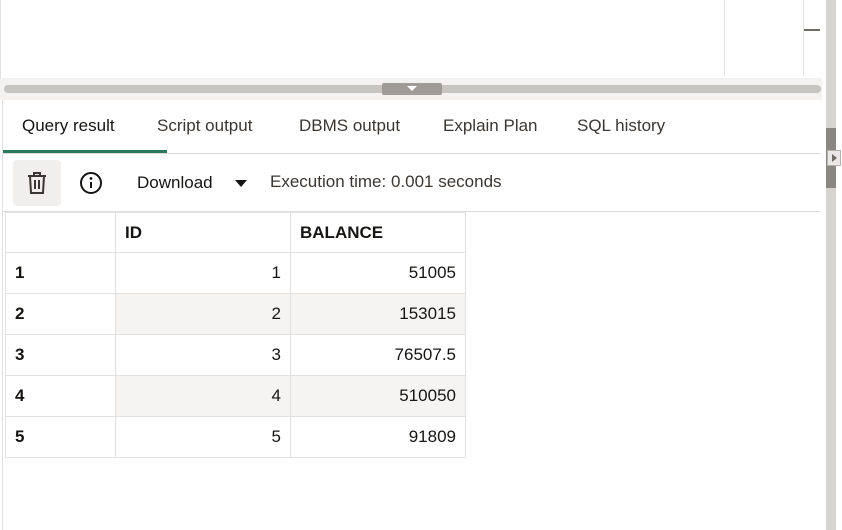 The height and width of the screenshot is (530, 842). I want to click on column-header-id: ID, so click(203, 232).